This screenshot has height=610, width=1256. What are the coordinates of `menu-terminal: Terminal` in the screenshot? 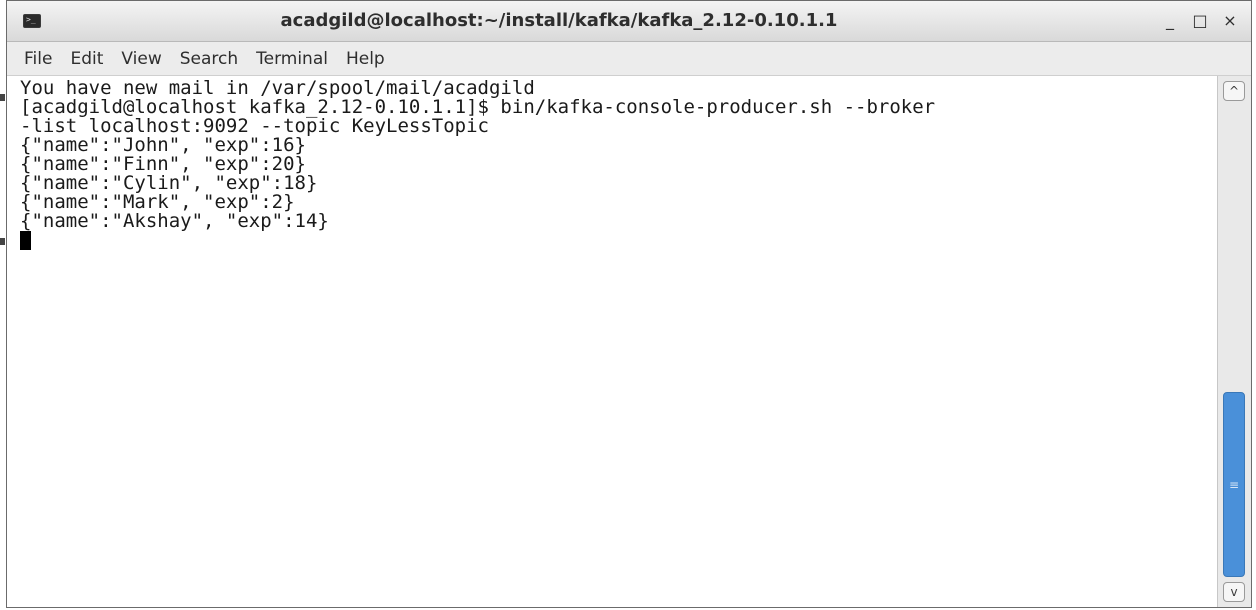 It's located at (292, 59).